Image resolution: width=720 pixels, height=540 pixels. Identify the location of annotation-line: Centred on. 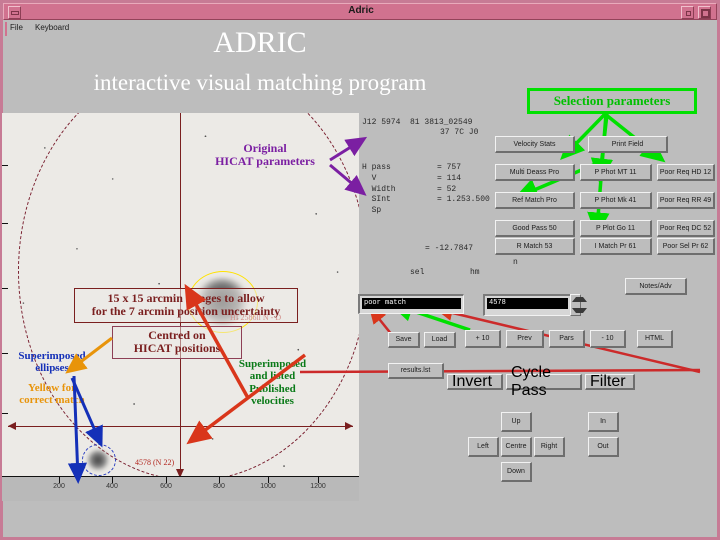
(177, 335).